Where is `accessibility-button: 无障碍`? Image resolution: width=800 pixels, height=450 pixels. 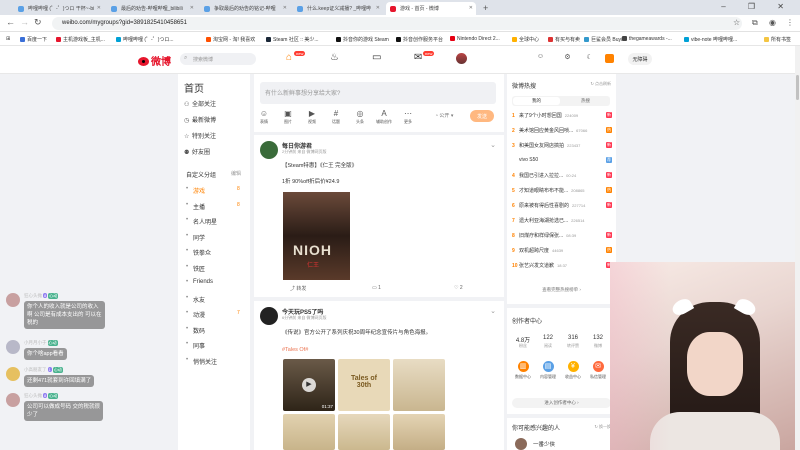 accessibility-button: 无障碍 is located at coordinates (640, 59).